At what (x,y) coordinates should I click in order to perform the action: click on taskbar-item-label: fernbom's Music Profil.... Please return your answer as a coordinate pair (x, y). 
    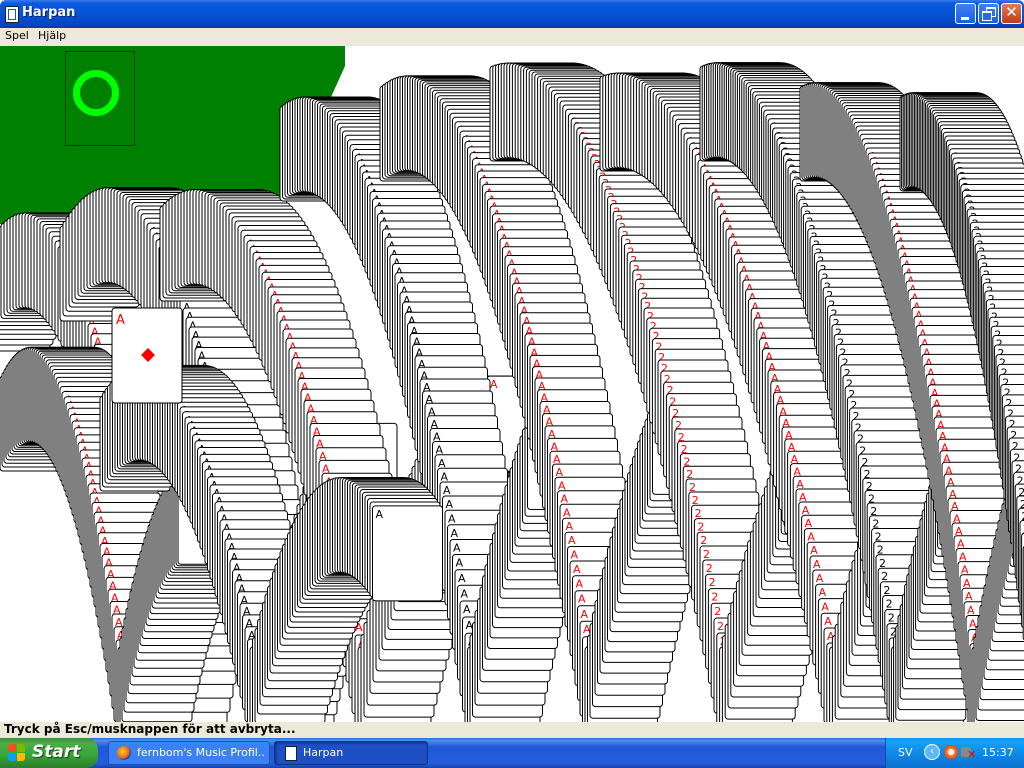
    Looking at the image, I should click on (201, 752).